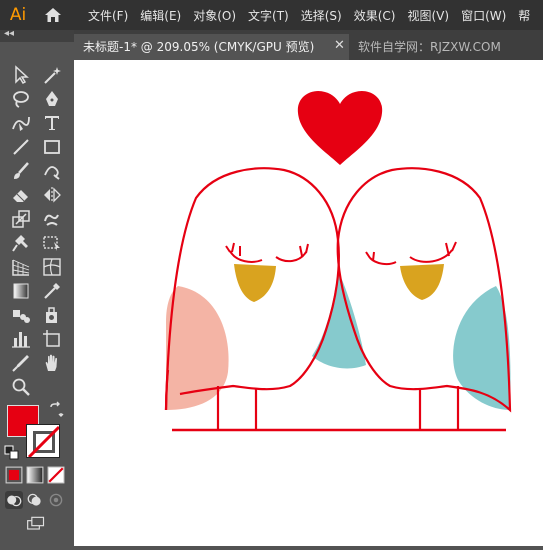  I want to click on tab-rjzxw: 软件自学网：RJZXW.COM, so click(429, 47).